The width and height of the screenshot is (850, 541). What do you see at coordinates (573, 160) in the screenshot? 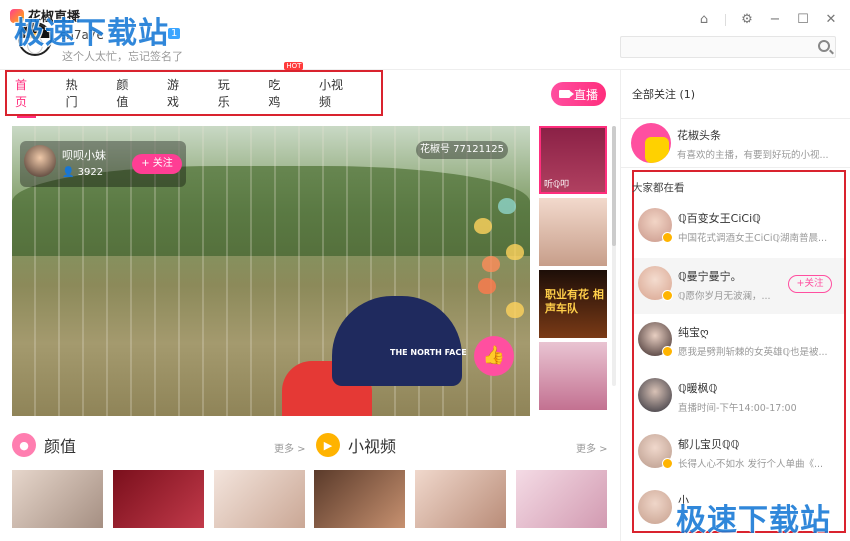
I see `room-thumbnail: 听ℚ叩` at bounding box center [573, 160].